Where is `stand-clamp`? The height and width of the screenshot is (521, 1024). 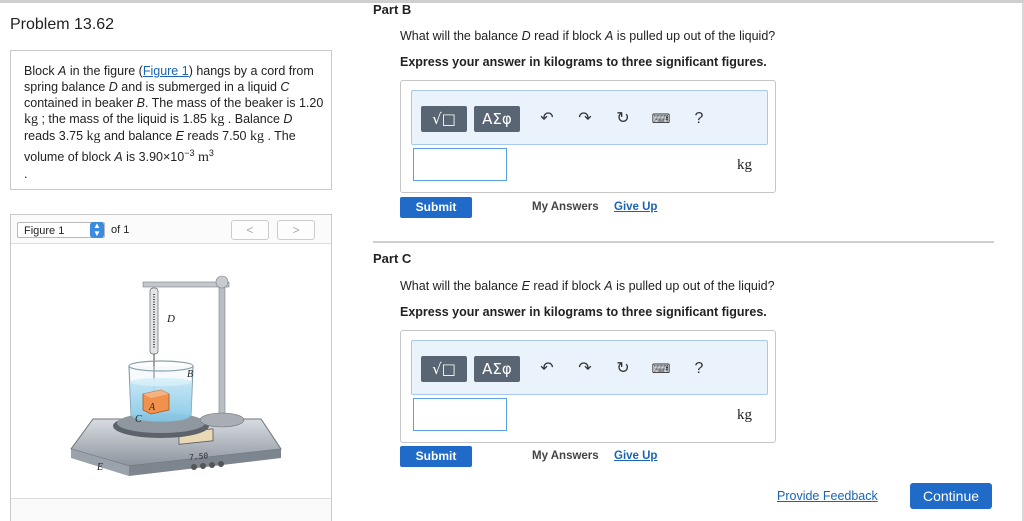 stand-clamp is located at coordinates (222, 282).